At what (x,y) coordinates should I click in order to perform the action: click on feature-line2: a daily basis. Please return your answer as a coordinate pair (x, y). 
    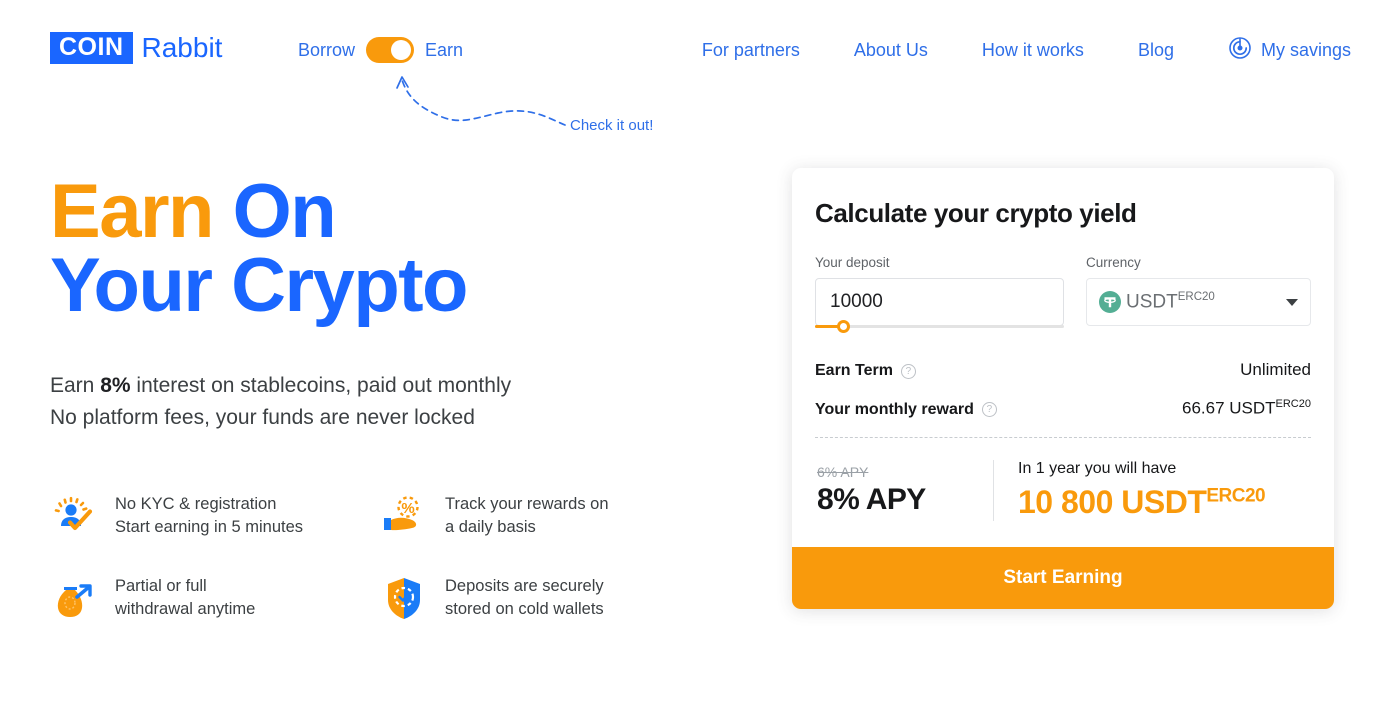
    Looking at the image, I should click on (490, 527).